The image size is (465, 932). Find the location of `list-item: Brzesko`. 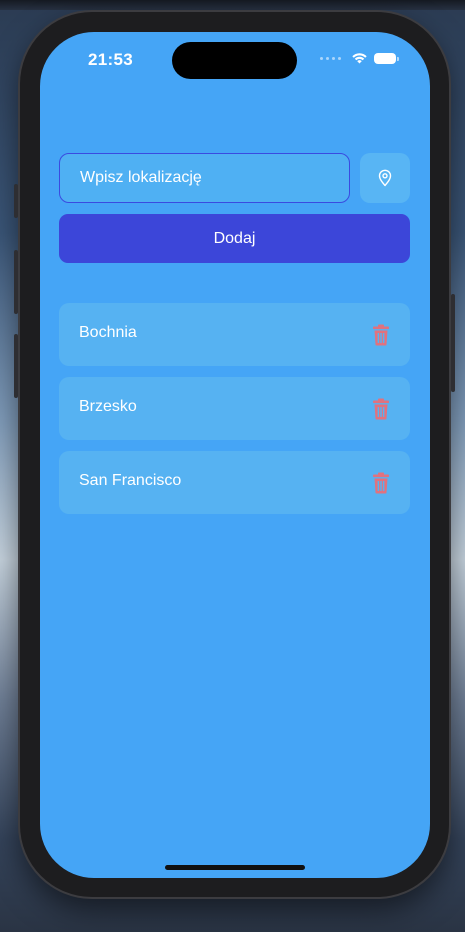

list-item: Brzesko is located at coordinates (234, 408).